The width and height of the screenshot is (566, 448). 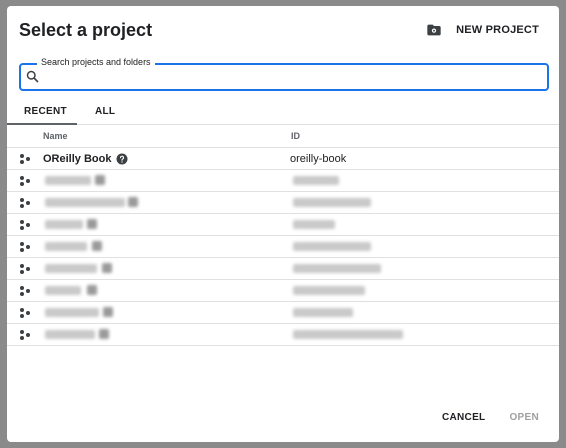 I want to click on new-project-button: NEW PROJECT, so click(x=482, y=30).